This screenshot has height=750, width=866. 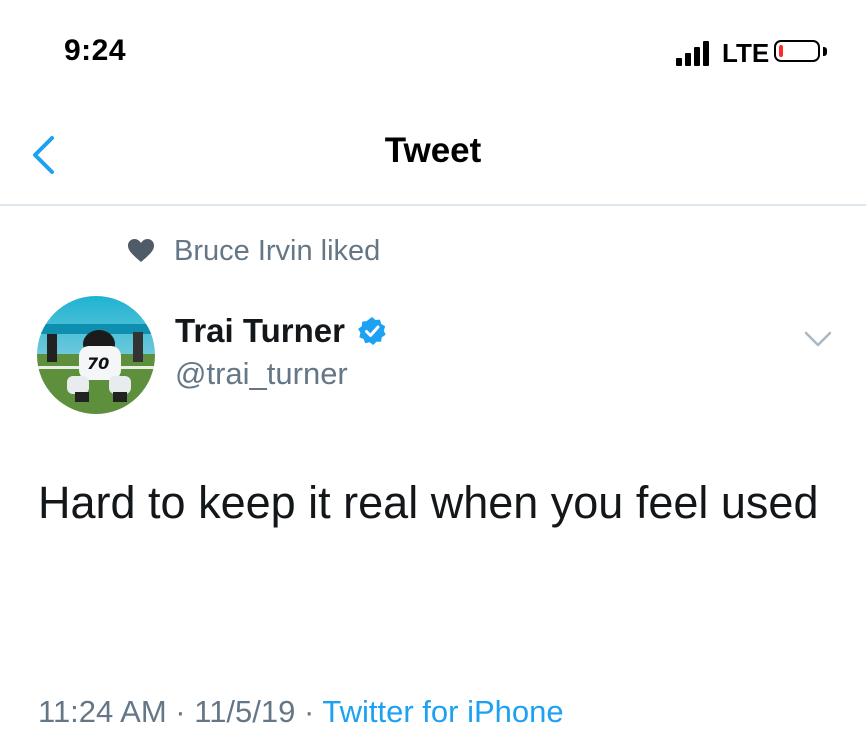 I want to click on status-bar: 9:24 LTE, so click(x=433, y=50).